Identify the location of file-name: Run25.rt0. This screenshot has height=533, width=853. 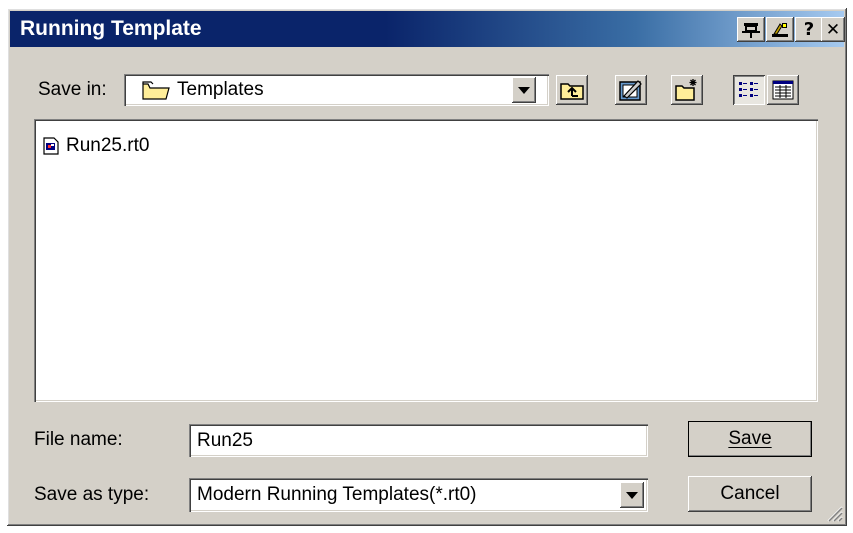
(108, 145).